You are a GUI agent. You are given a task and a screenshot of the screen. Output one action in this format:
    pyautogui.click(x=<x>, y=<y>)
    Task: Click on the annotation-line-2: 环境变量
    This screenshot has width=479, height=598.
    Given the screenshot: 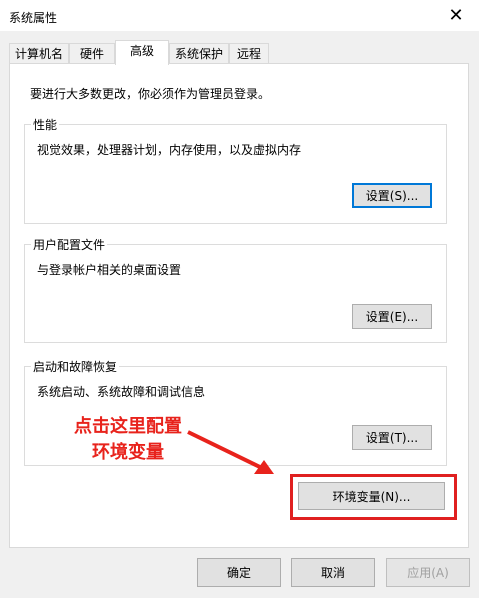 What is the action you would take?
    pyautogui.click(x=128, y=452)
    